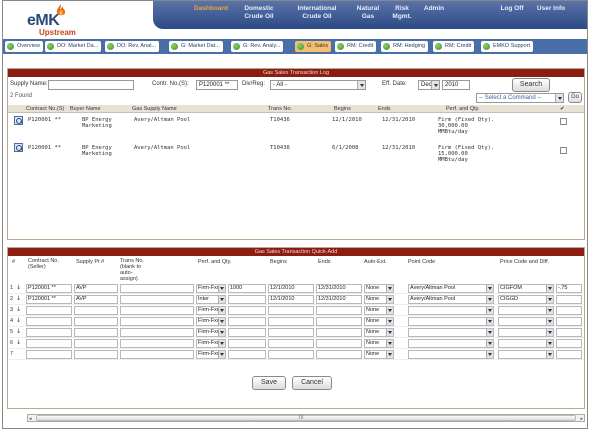 The image size is (590, 429). What do you see at coordinates (24, 46) in the screenshot?
I see `tab-overview: Overview` at bounding box center [24, 46].